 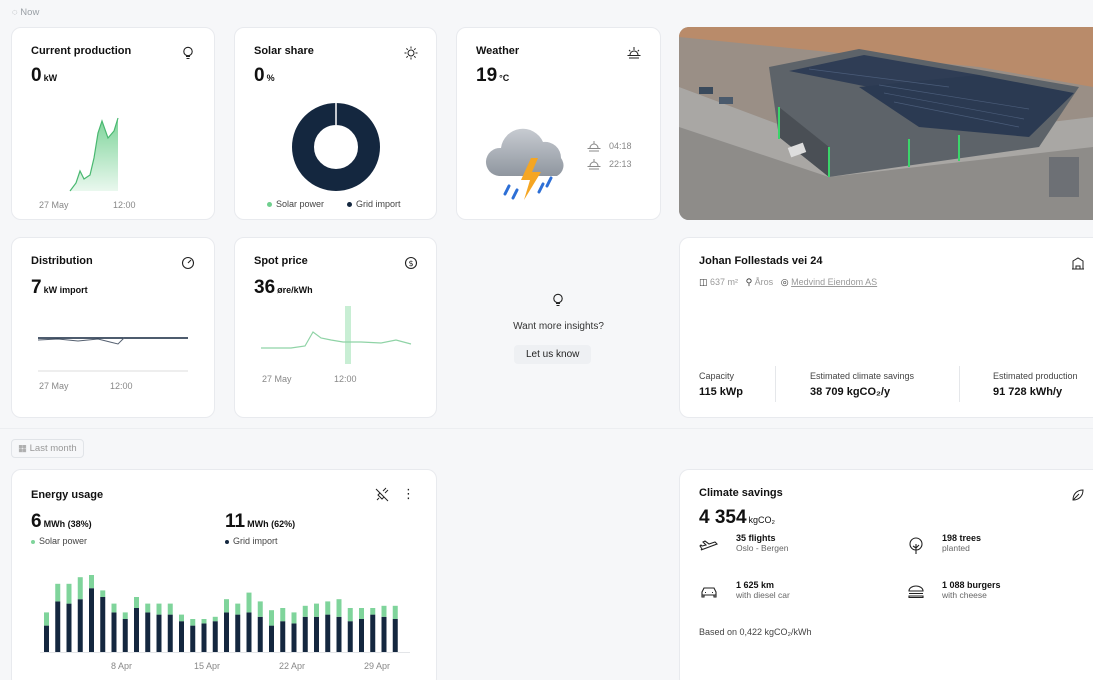 I want to click on building-icon, so click(x=1078, y=263).